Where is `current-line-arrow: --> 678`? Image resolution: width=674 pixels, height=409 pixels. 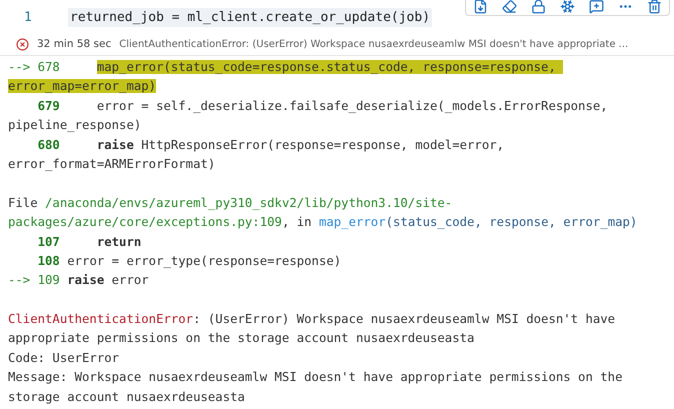 current-line-arrow: --> 678 is located at coordinates (34, 67).